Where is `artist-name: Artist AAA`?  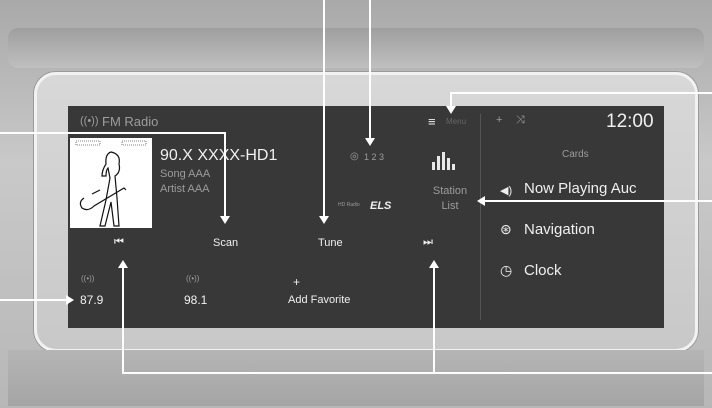 artist-name: Artist AAA is located at coordinates (185, 189).